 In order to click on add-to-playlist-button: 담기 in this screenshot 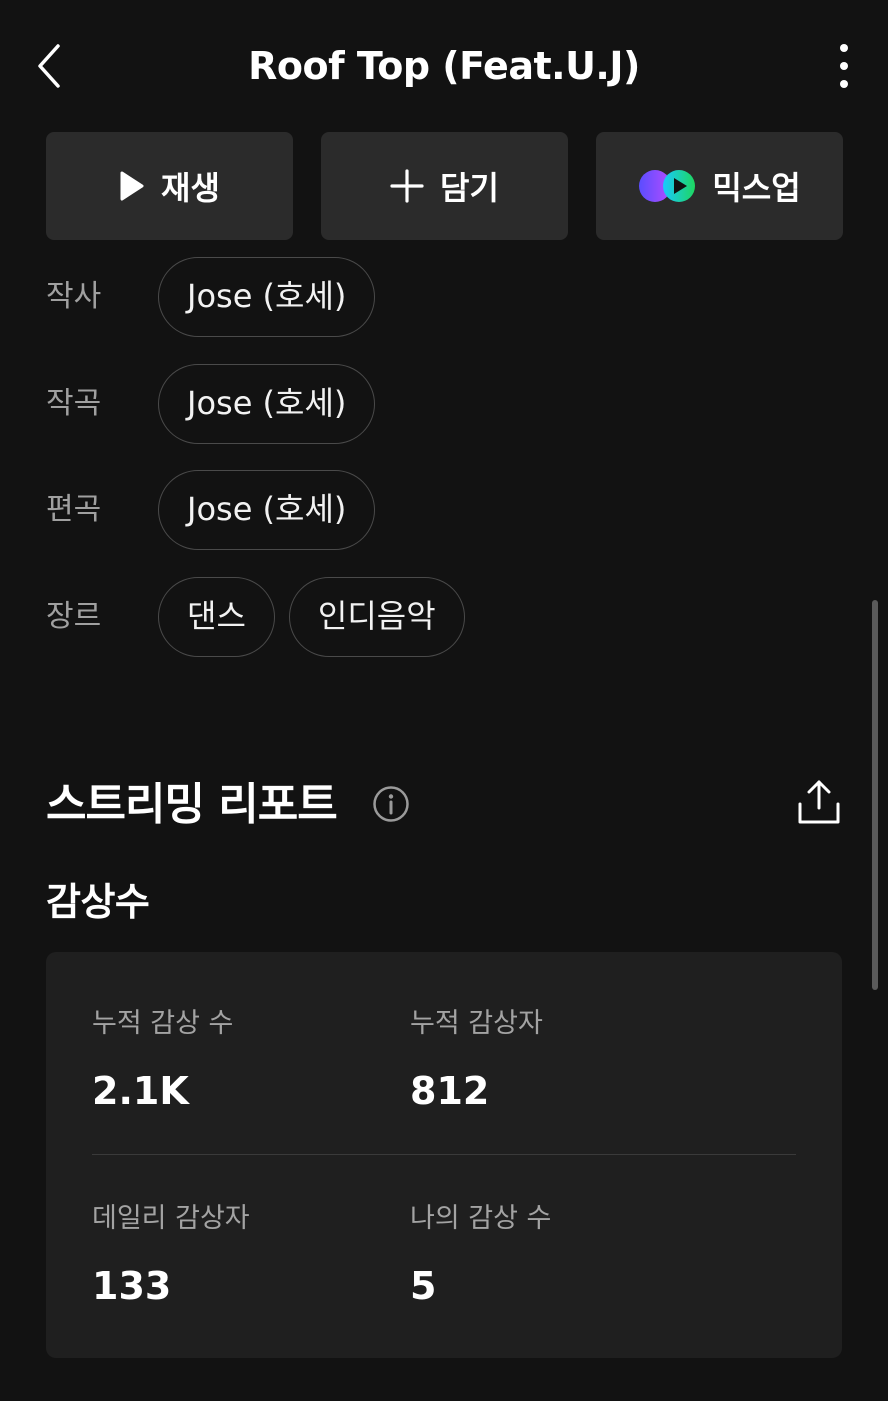, I will do `click(444, 186)`.